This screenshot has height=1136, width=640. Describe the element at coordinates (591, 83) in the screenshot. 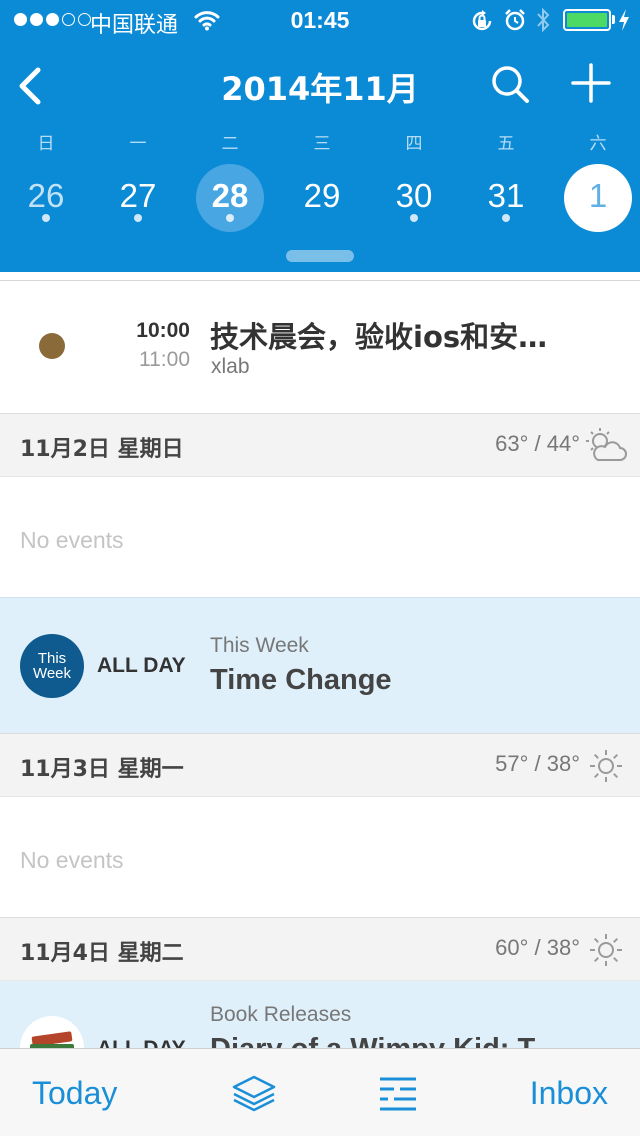

I see `add-event-button` at that location.